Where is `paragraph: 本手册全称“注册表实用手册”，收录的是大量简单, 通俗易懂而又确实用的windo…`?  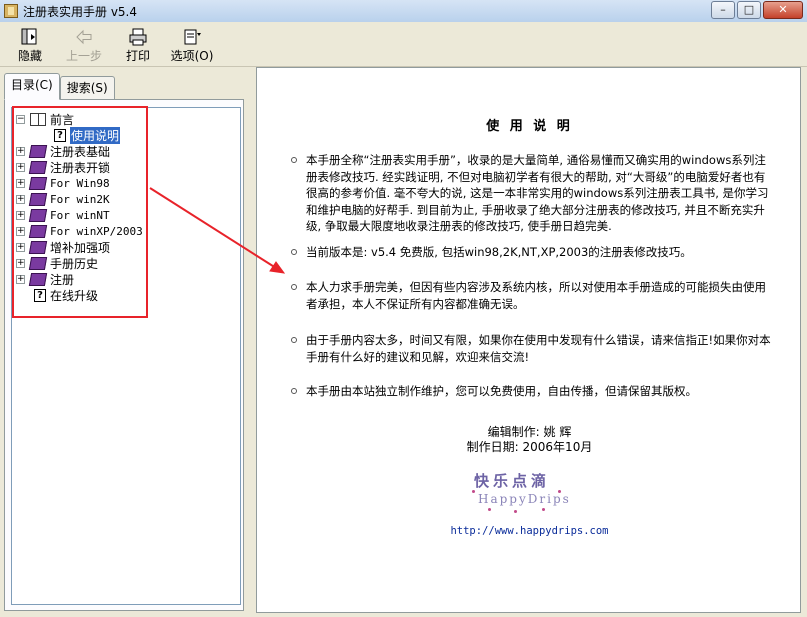 paragraph: 本手册全称“注册表实用手册”，收录的是大量简单, 通俗易懂而又确实用的windo… is located at coordinates (533, 193).